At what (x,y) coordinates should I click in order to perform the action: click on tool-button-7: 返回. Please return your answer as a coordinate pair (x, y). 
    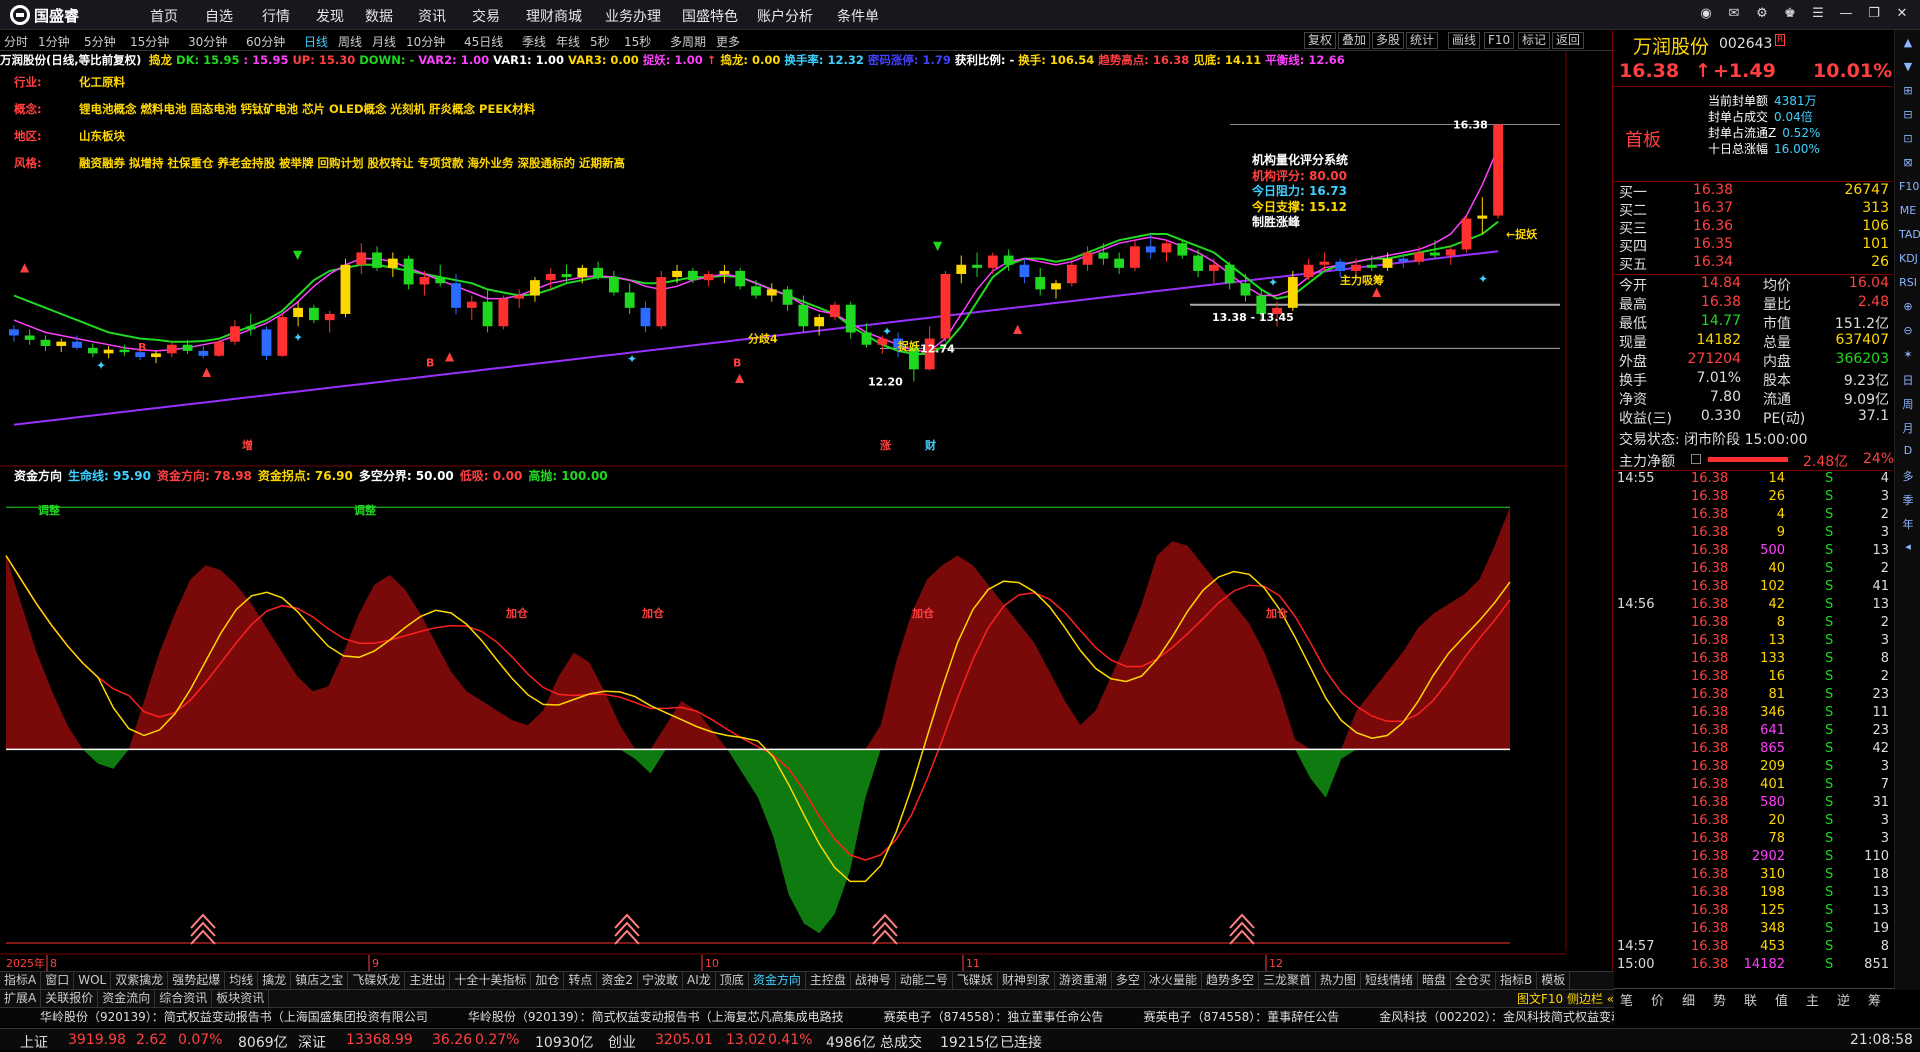
    Looking at the image, I should click on (1568, 40).